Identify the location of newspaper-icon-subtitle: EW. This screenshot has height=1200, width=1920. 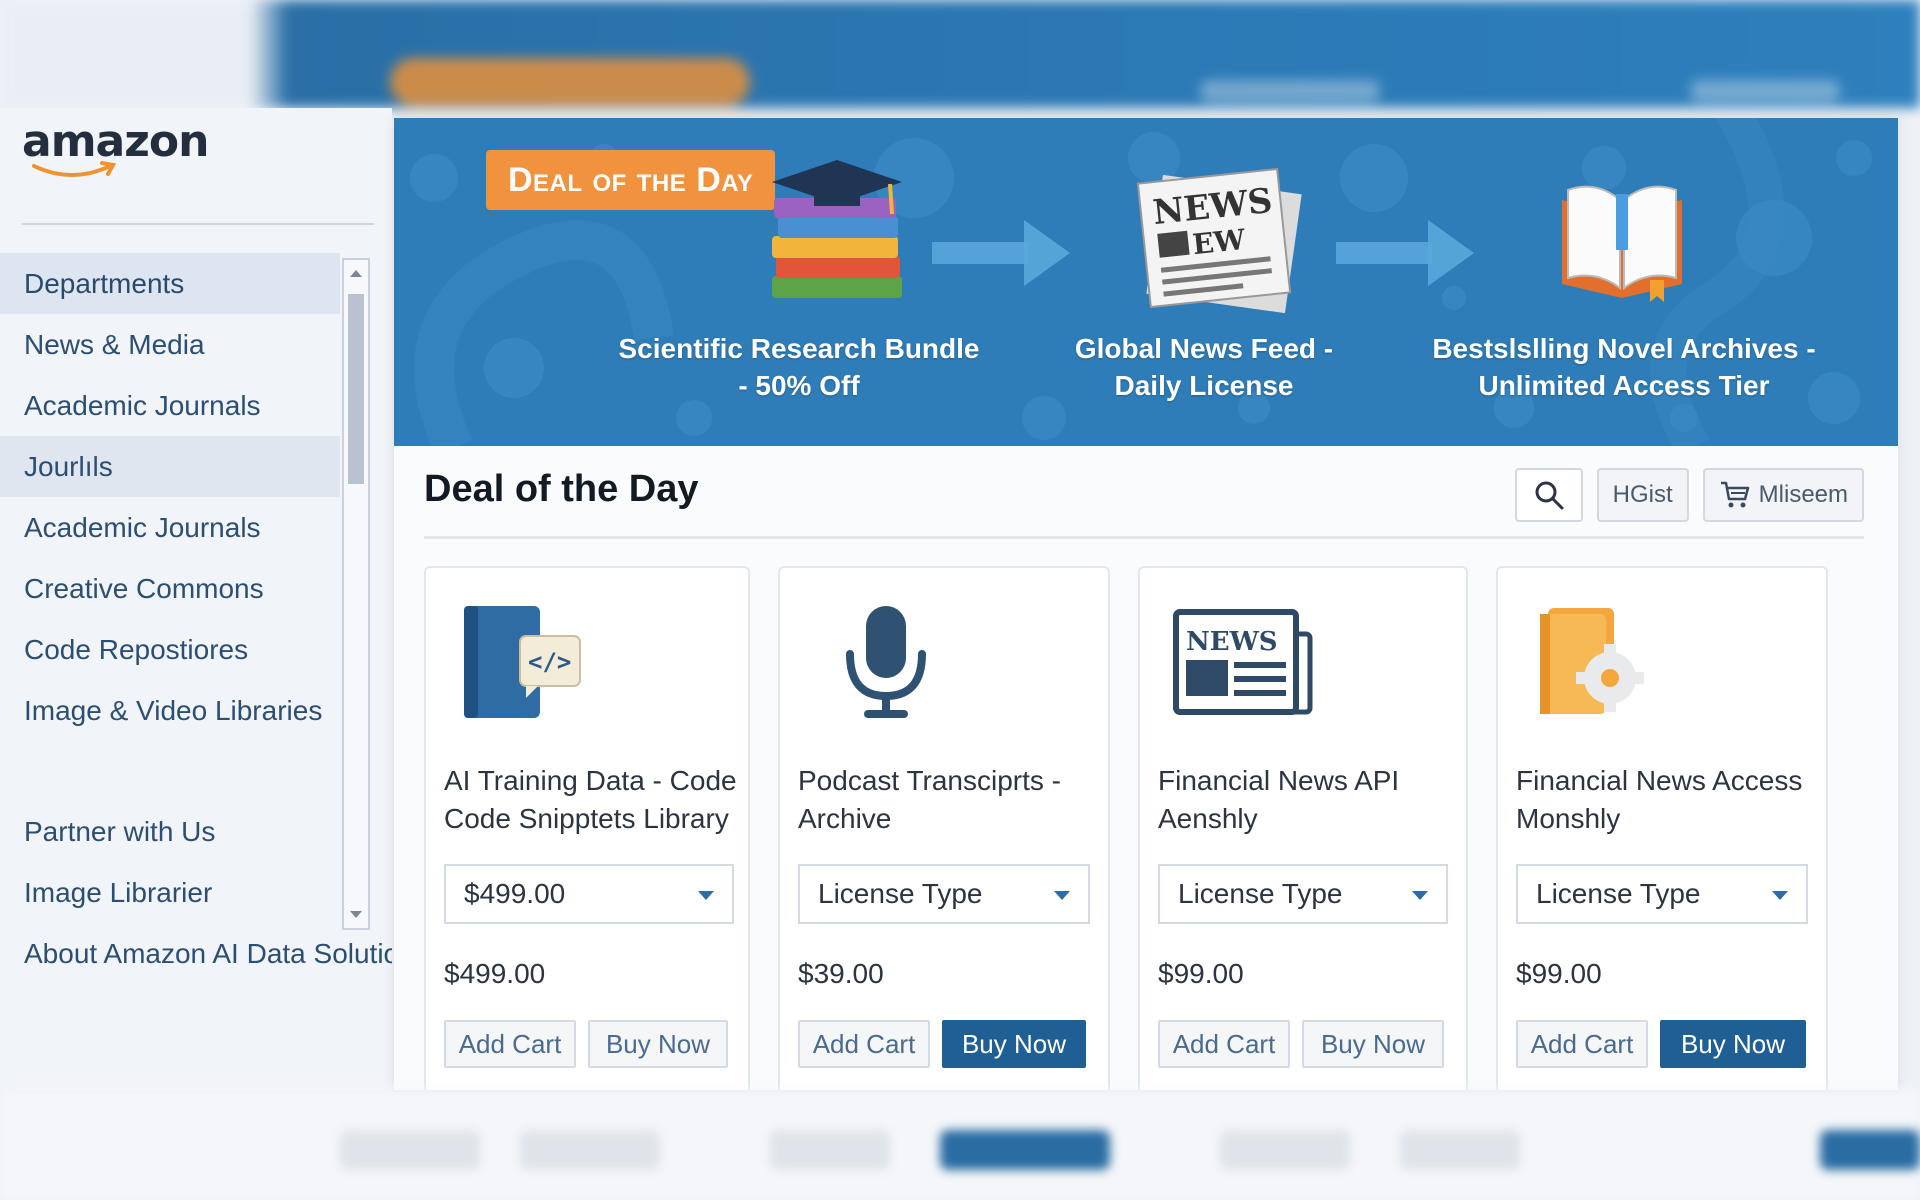
(1219, 242).